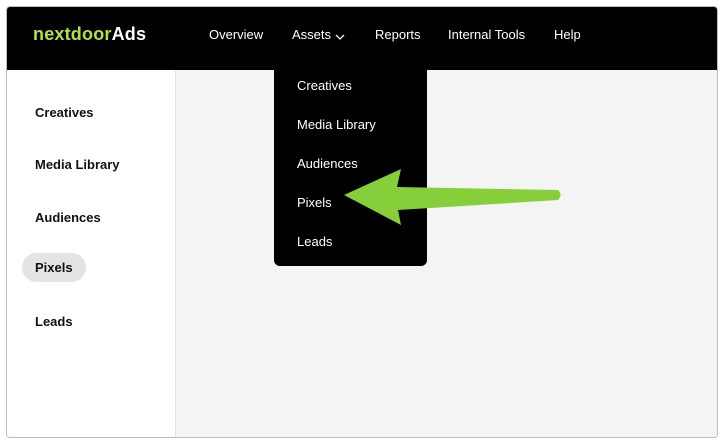  I want to click on menu-item-creatives: Creatives, so click(324, 85).